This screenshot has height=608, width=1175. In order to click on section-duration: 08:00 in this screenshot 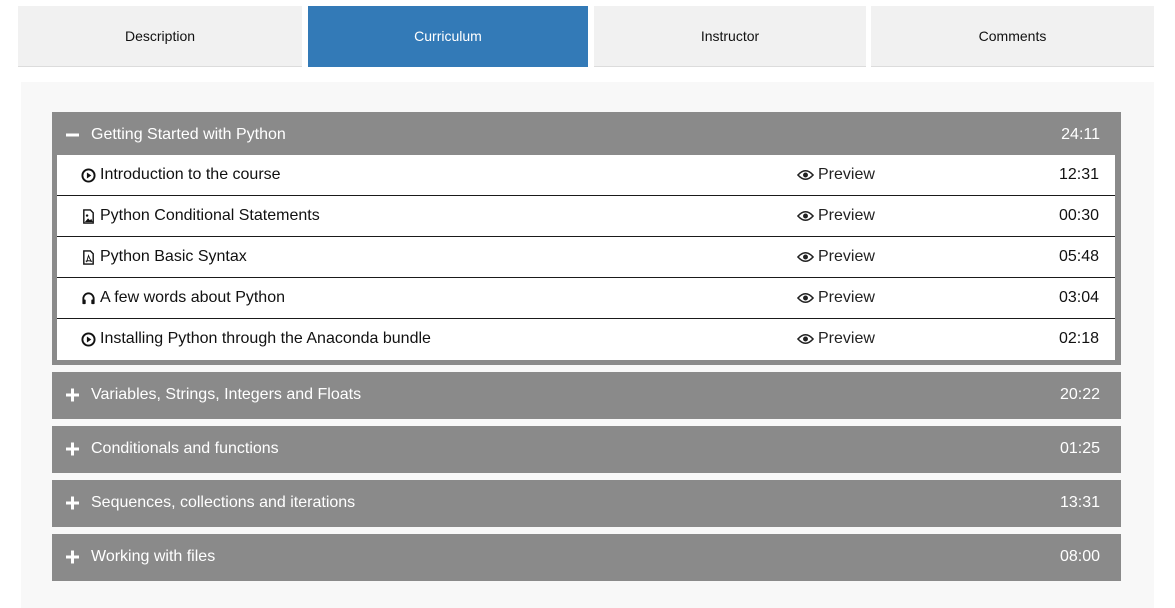, I will do `click(1079, 556)`.